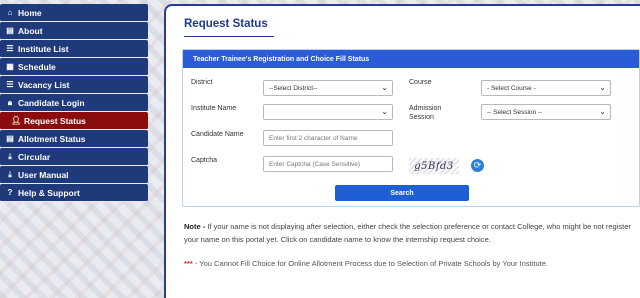 The height and width of the screenshot is (298, 640). I want to click on document-icon: ▤, so click(10, 138).